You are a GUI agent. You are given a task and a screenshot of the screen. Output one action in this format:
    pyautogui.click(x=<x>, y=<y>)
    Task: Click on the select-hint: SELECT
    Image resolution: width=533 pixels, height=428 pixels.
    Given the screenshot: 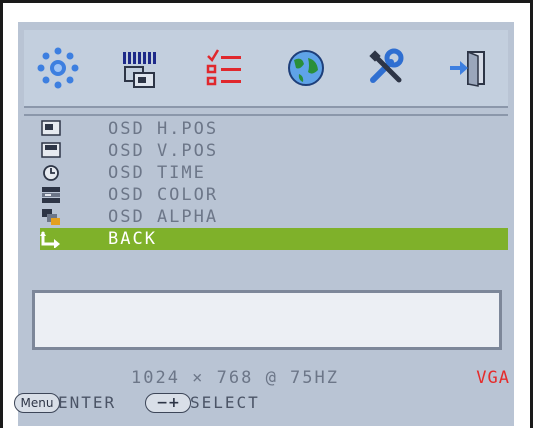 What is the action you would take?
    pyautogui.click(x=225, y=402)
    